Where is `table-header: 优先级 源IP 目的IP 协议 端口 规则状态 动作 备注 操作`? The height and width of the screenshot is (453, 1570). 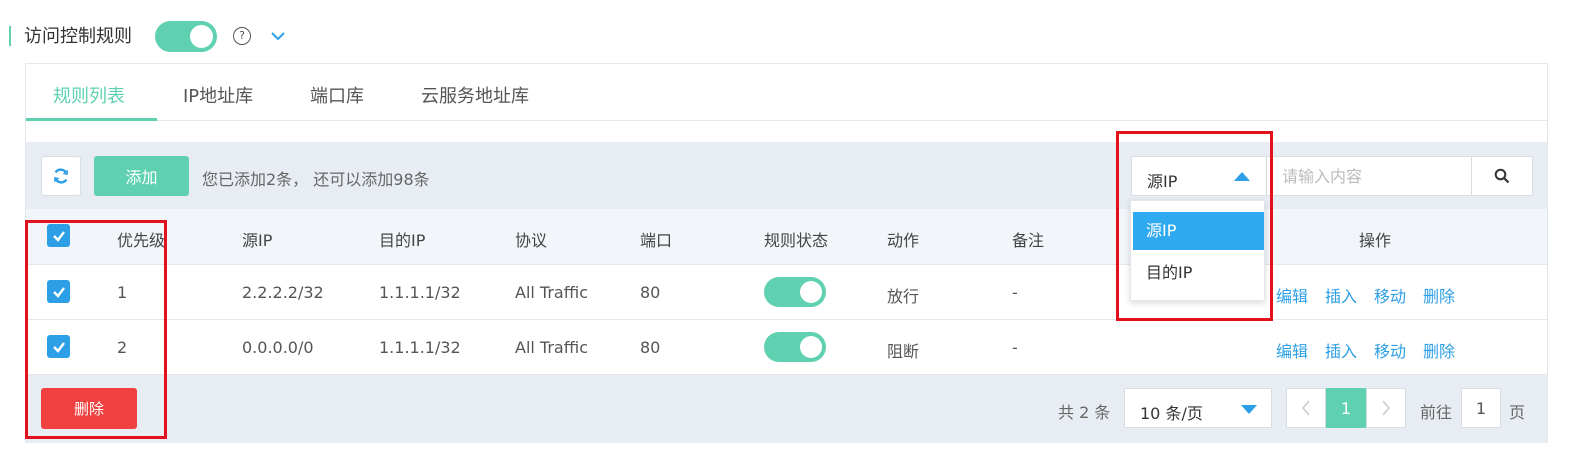 table-header: 优先级 源IP 目的IP 协议 端口 规则状态 动作 备注 操作 is located at coordinates (786, 237).